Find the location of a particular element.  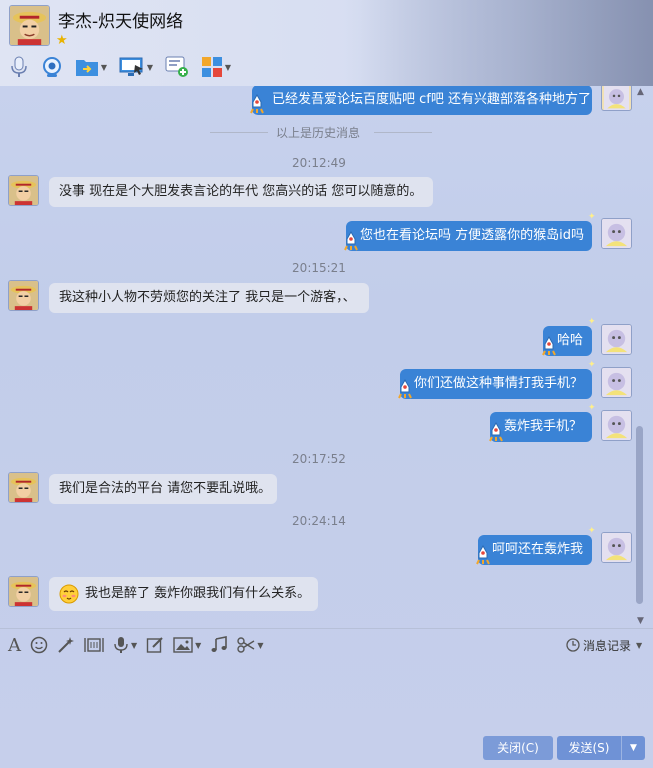

outgoing-message: 已经发吾爱论坛百度贴吧 cf吧 还有兴趣部落各种地方了 is located at coordinates (422, 100).